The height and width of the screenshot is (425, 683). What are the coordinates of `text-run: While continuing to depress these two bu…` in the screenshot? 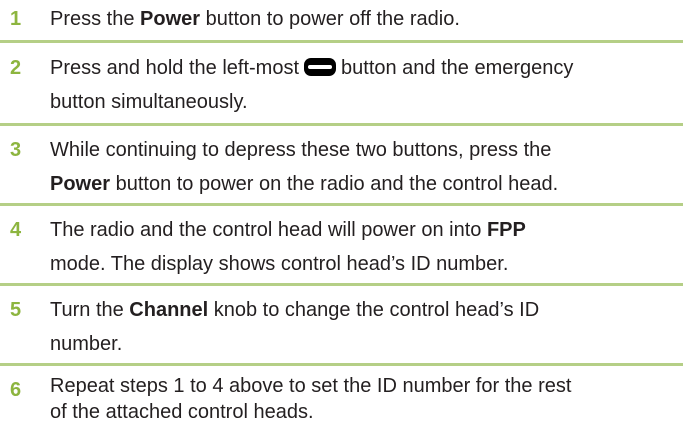 It's located at (301, 150).